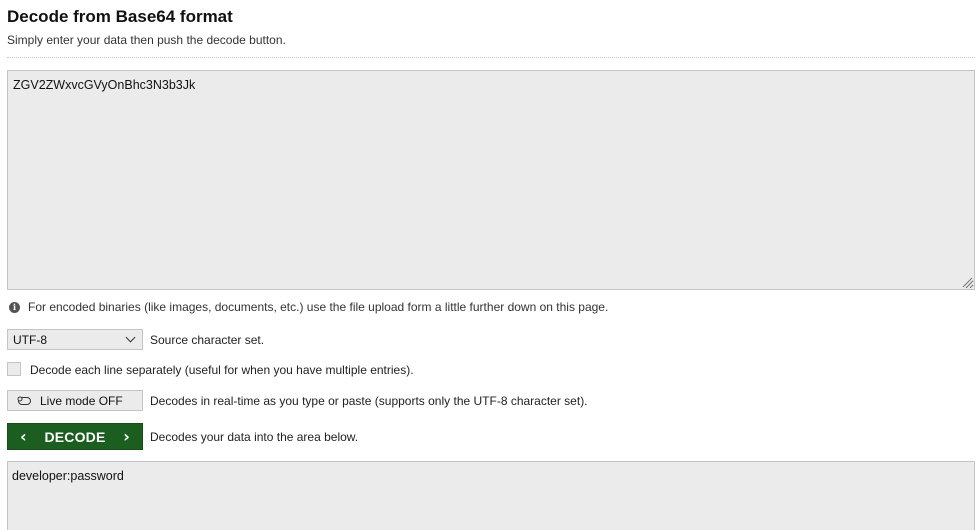 The width and height of the screenshot is (979, 530). I want to click on live-mode-button: Live mode OFF, so click(75, 400).